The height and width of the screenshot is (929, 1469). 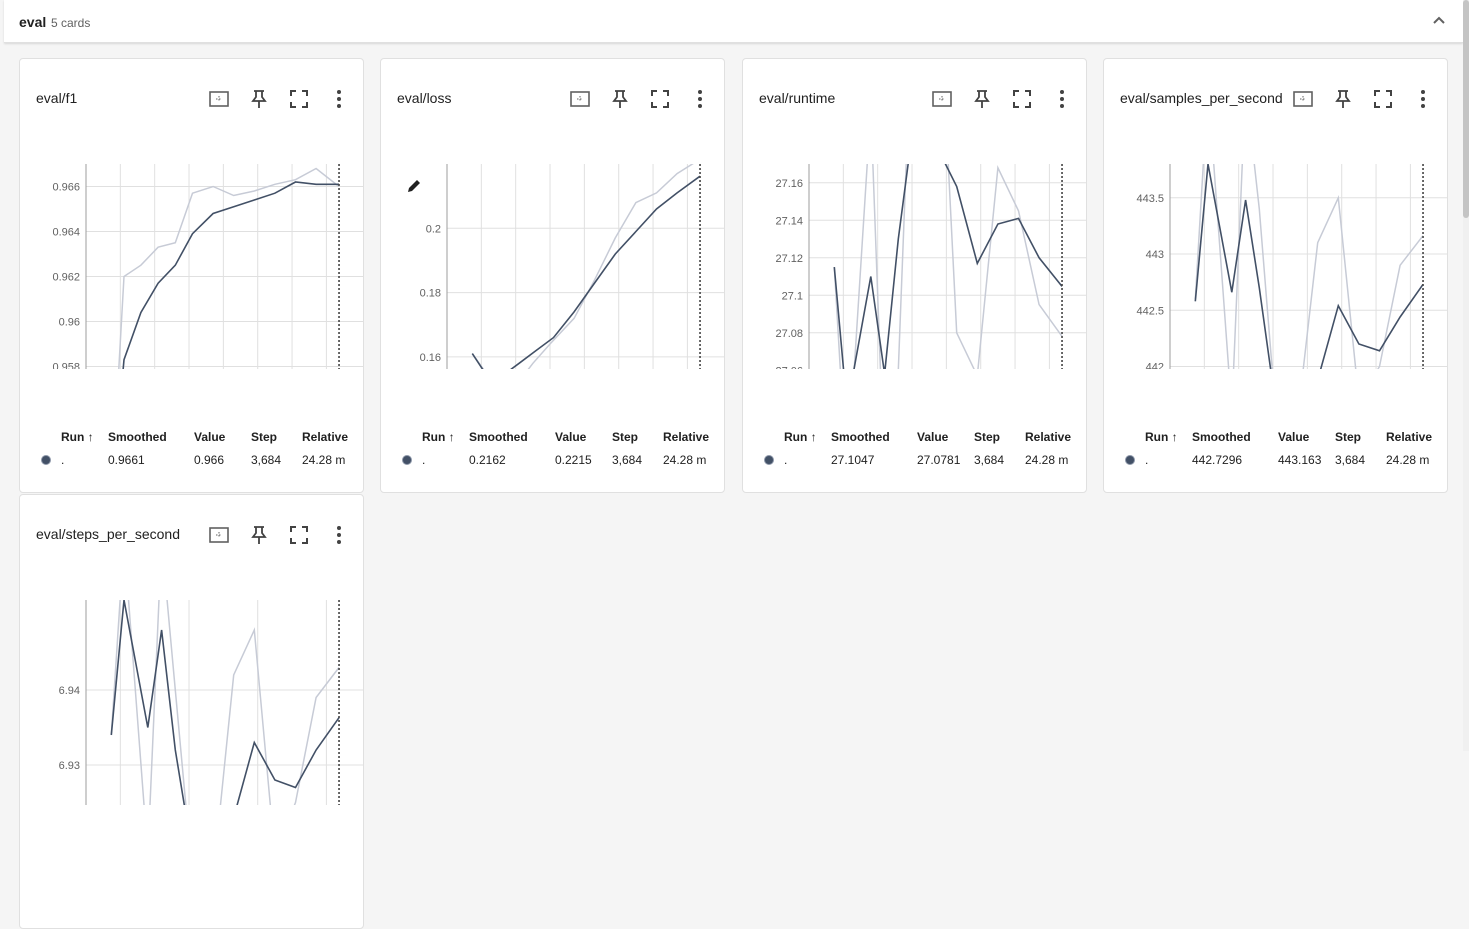 I want to click on y-tick-label: 443.5, so click(x=1150, y=199).